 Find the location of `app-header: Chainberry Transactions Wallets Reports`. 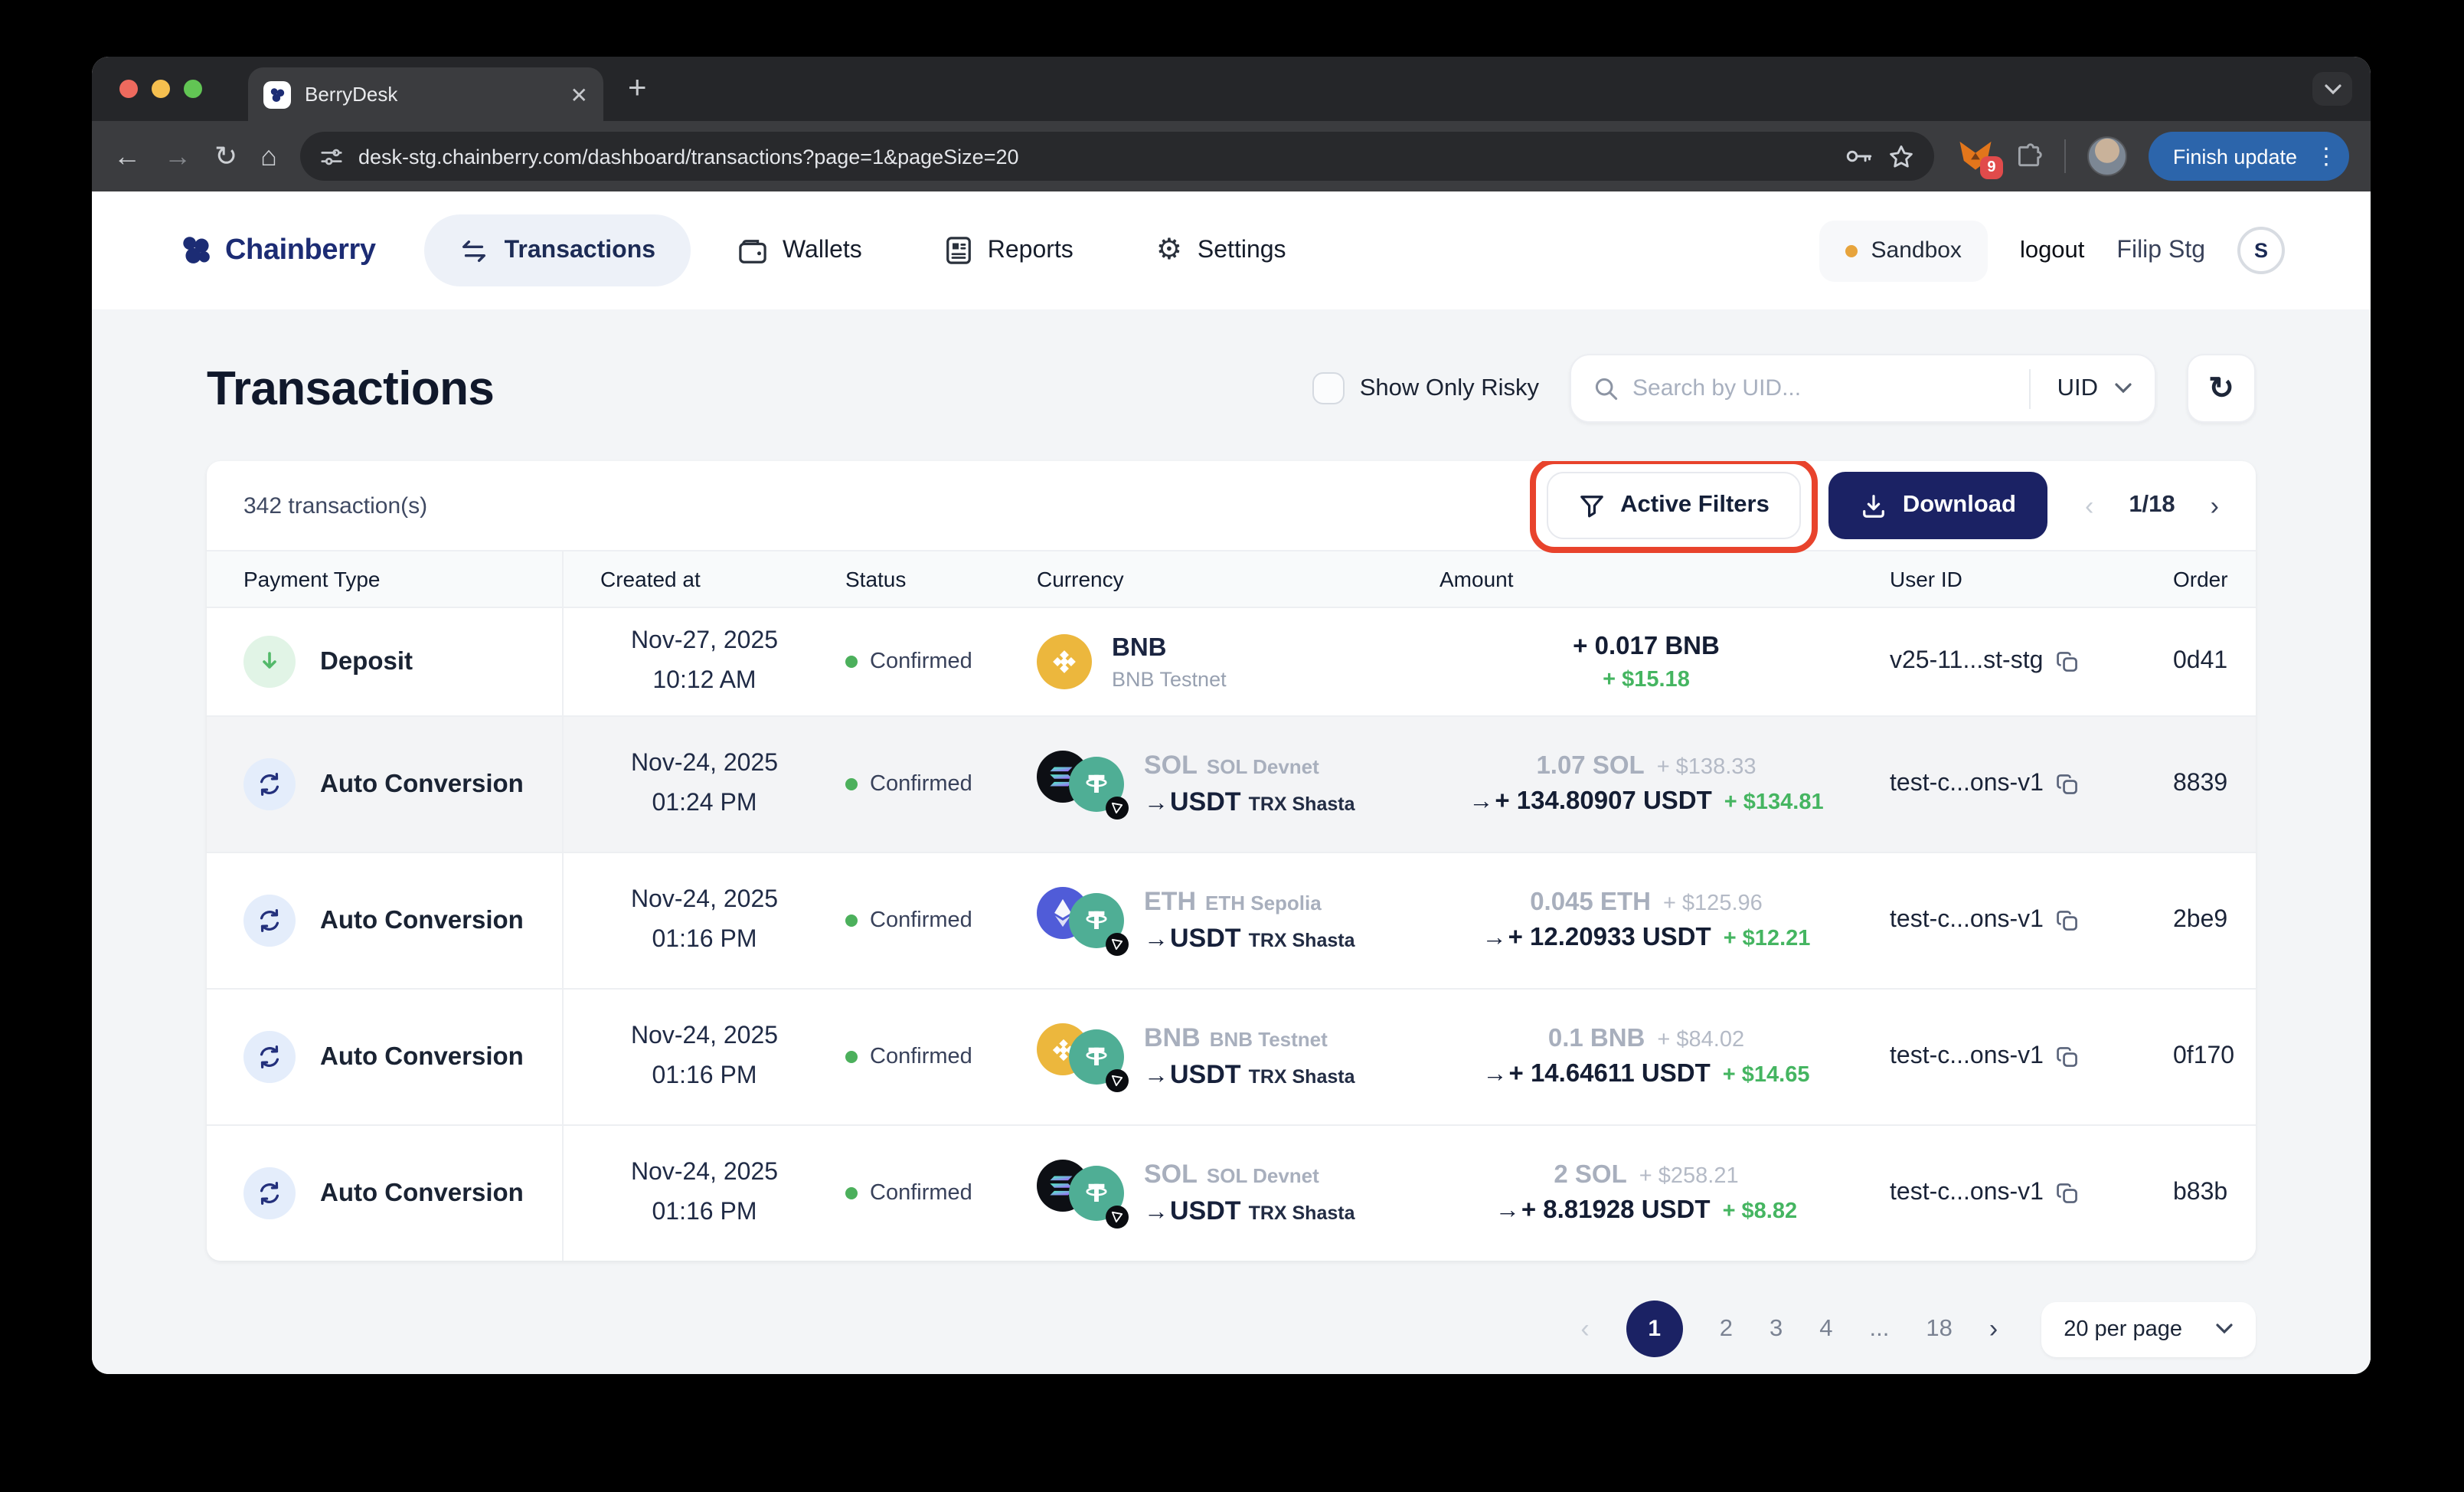

app-header: Chainberry Transactions Wallets Reports is located at coordinates (1231, 250).